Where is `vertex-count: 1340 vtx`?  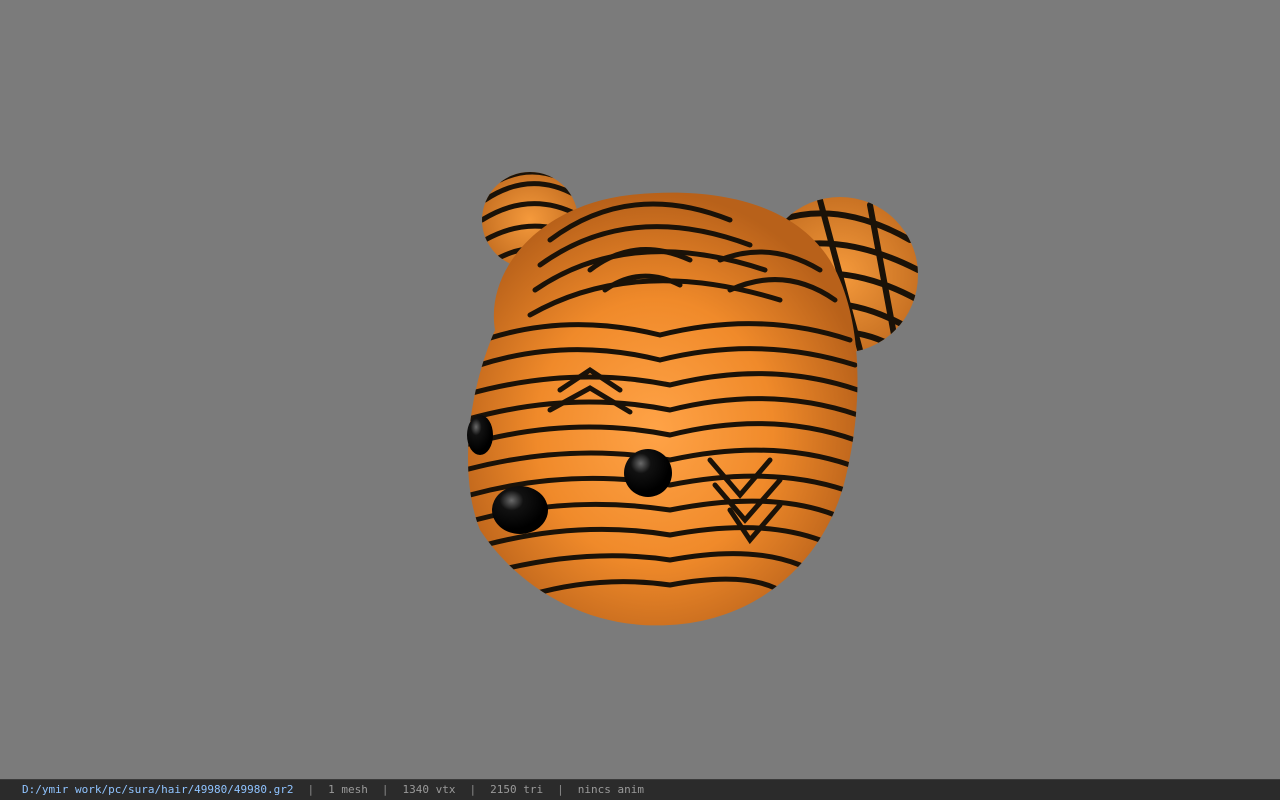 vertex-count: 1340 vtx is located at coordinates (429, 789).